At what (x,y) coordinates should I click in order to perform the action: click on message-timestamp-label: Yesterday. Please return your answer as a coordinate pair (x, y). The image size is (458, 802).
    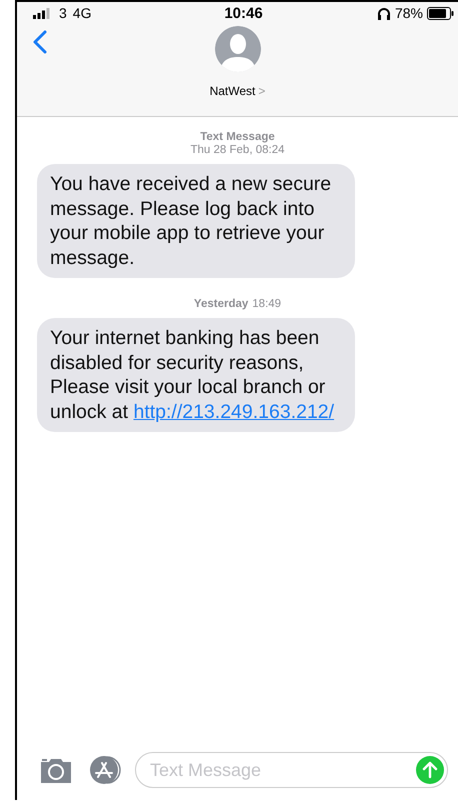
    Looking at the image, I should click on (221, 304).